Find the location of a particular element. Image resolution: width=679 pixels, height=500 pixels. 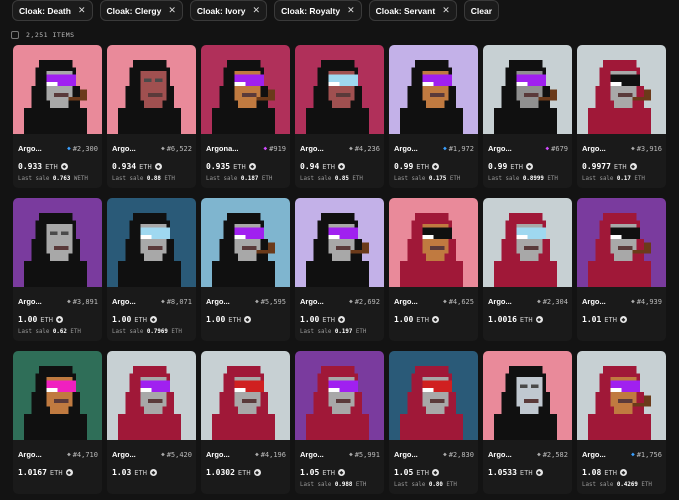

last-sale: Last sale 0.988 ETH is located at coordinates (333, 485).